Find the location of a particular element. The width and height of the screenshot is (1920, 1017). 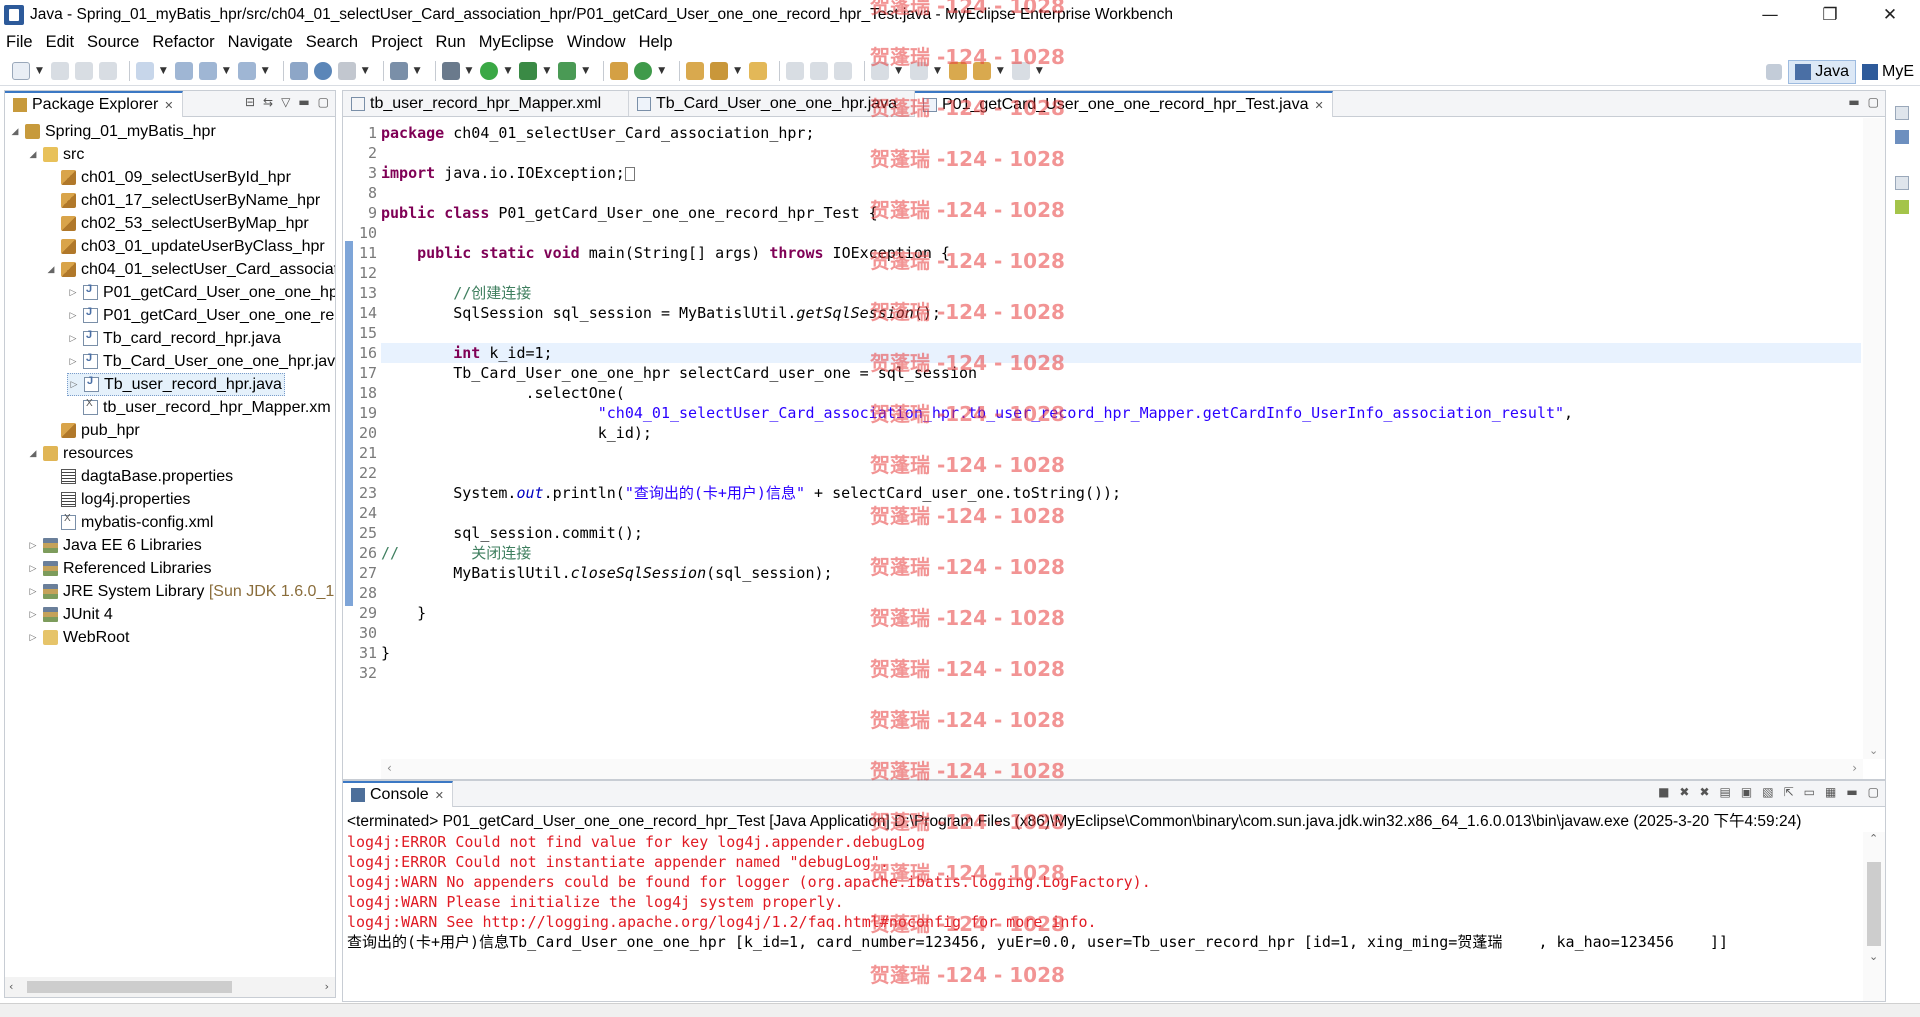

tree-node-package: ◢ ch04_01_selectUser_Card_associat is located at coordinates (190, 269).